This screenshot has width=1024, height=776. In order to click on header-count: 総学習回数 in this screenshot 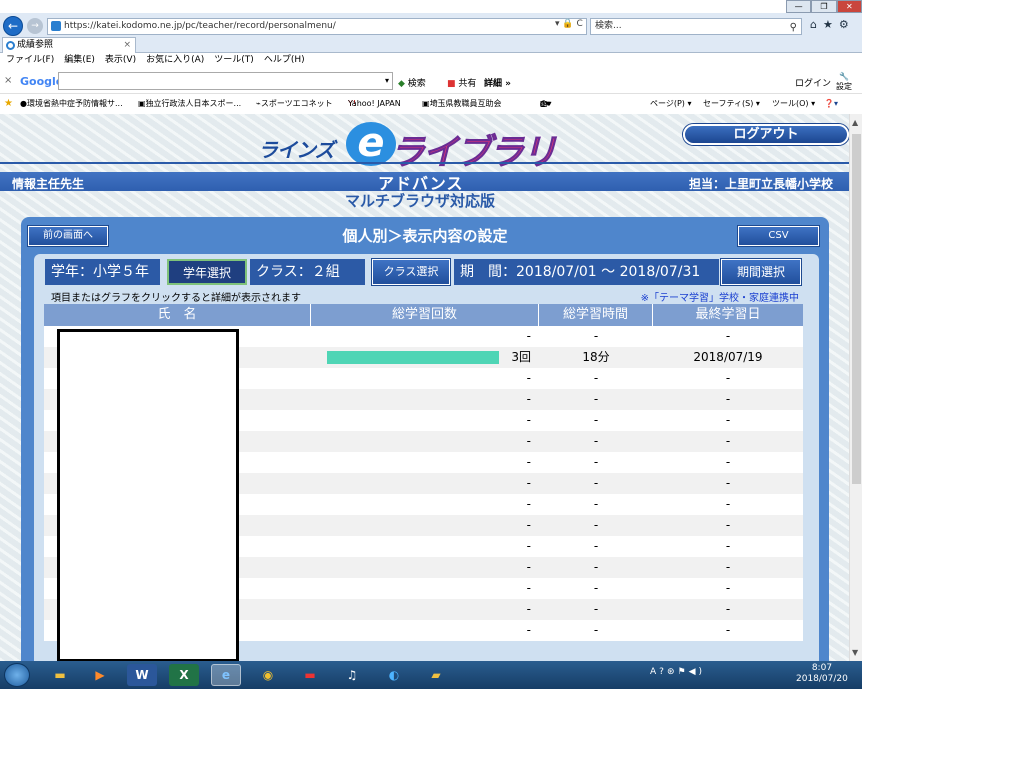, I will do `click(425, 315)`.